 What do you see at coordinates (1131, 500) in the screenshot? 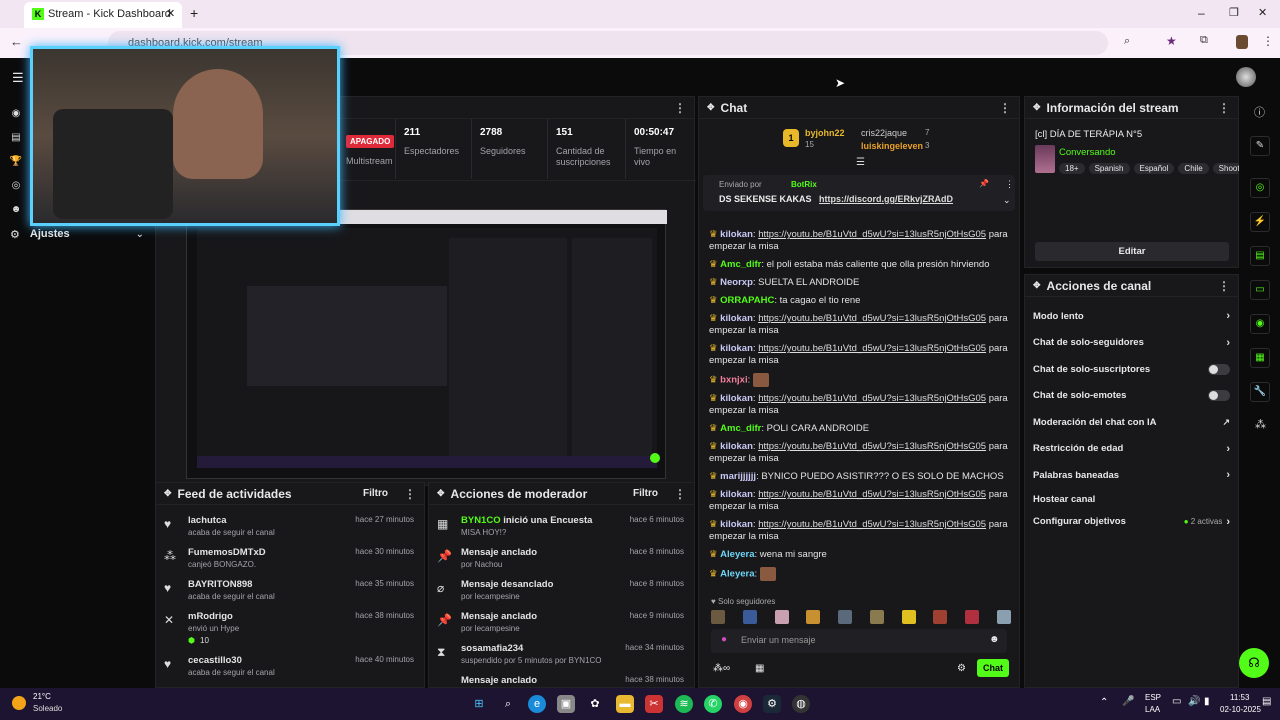
I see `action-host-channel: Hostear canal` at bounding box center [1131, 500].